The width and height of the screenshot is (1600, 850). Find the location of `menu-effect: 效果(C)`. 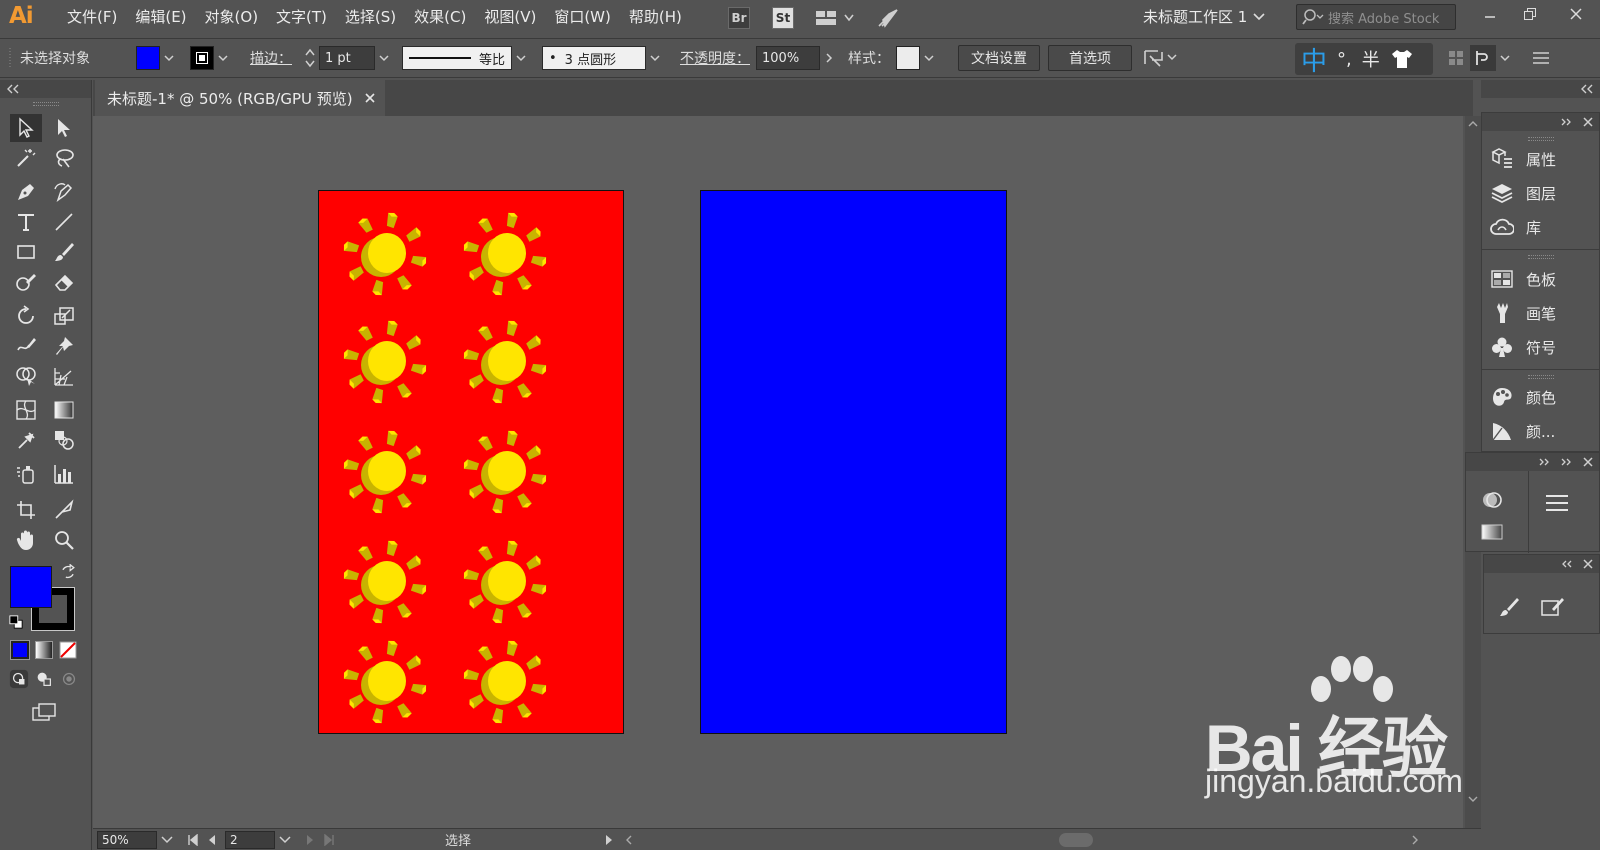

menu-effect: 效果(C) is located at coordinates (440, 17).